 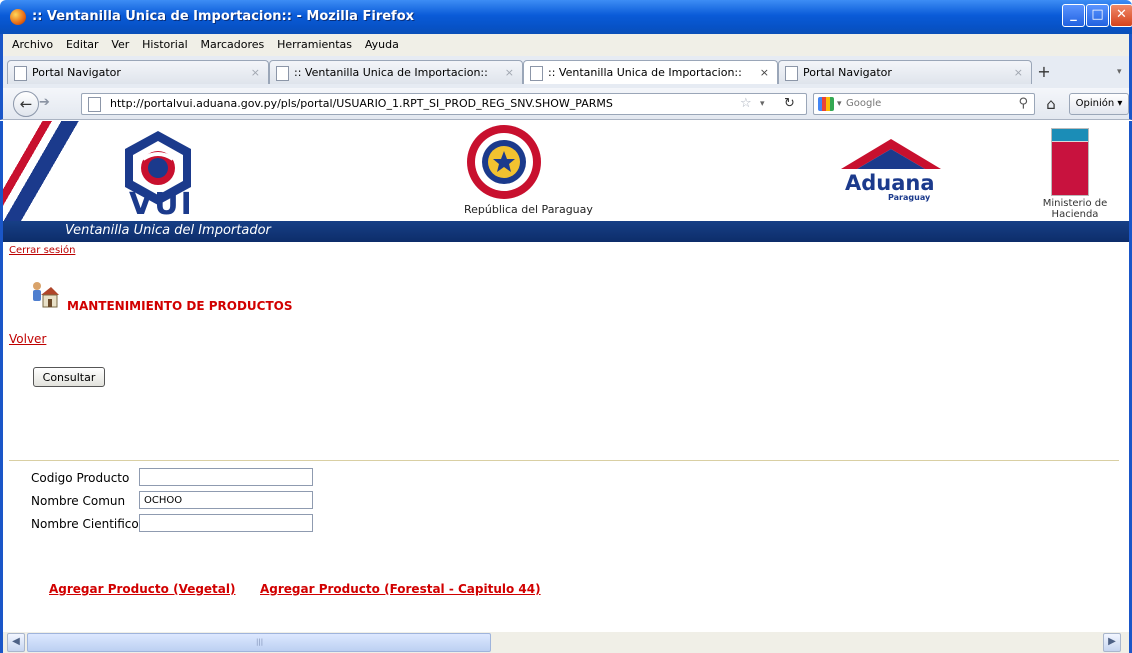 I want to click on consult-button: Consultar, so click(x=69, y=377).